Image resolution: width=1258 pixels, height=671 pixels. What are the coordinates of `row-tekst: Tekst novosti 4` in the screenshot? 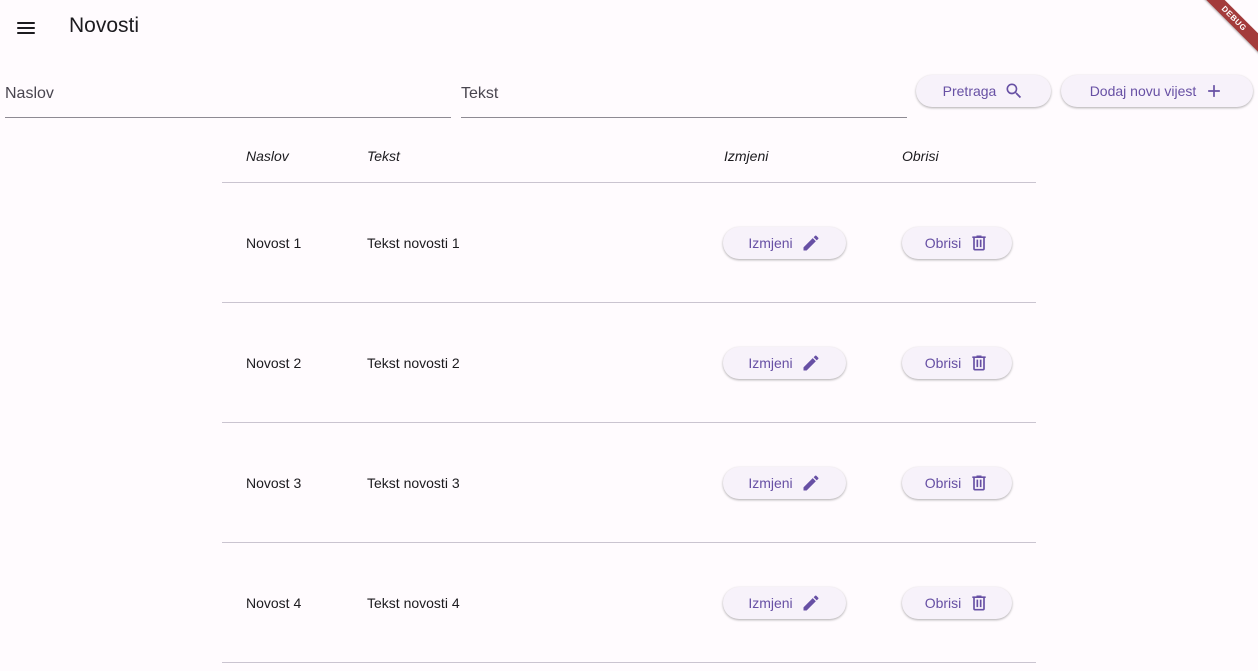 It's located at (413, 603).